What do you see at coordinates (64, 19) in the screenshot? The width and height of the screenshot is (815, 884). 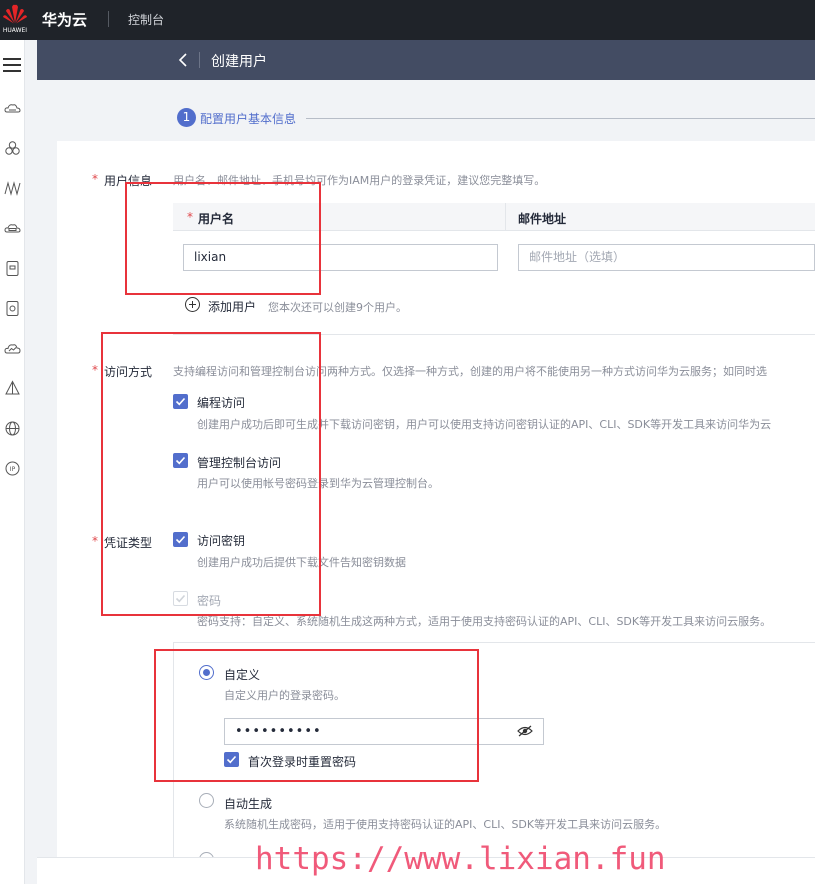 I see `brand-name: 华为云` at bounding box center [64, 19].